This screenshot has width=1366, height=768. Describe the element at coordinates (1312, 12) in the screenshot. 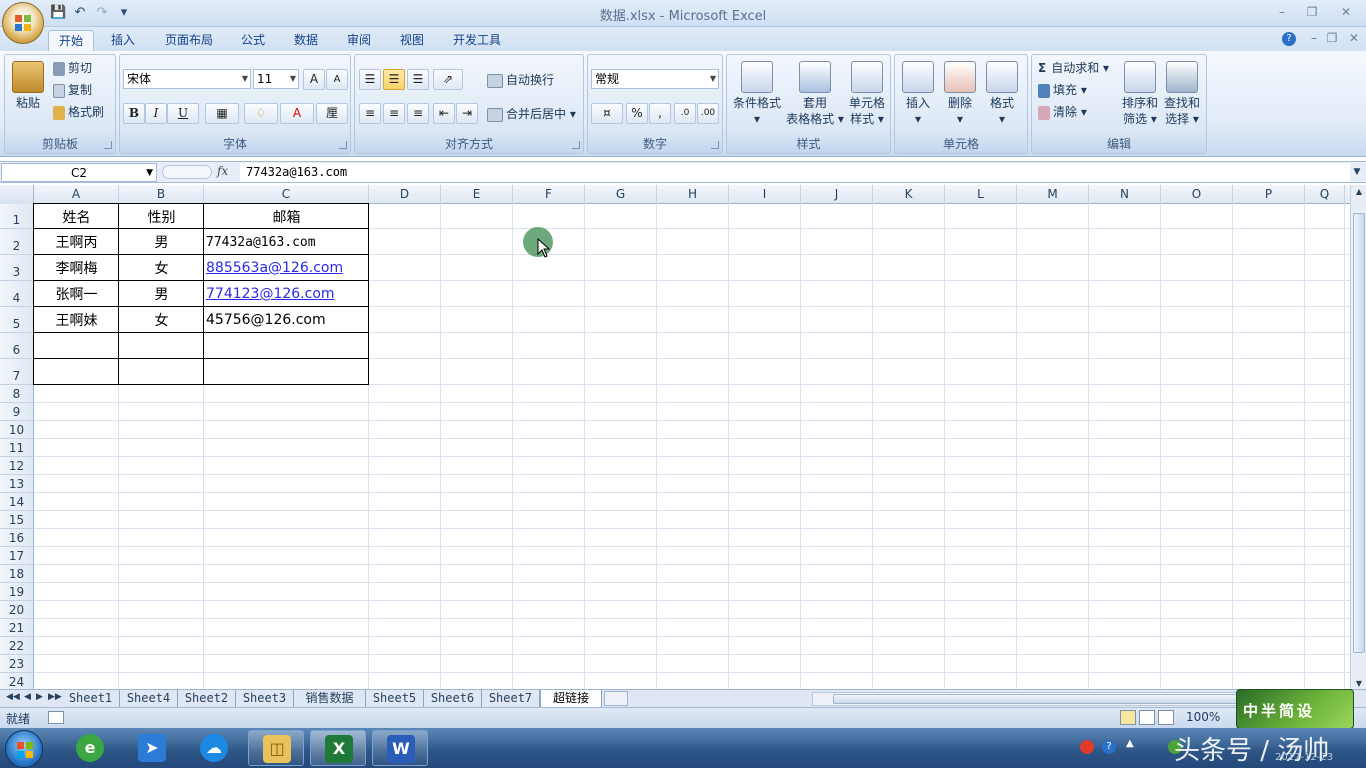

I see `restore-button: ❐` at that location.